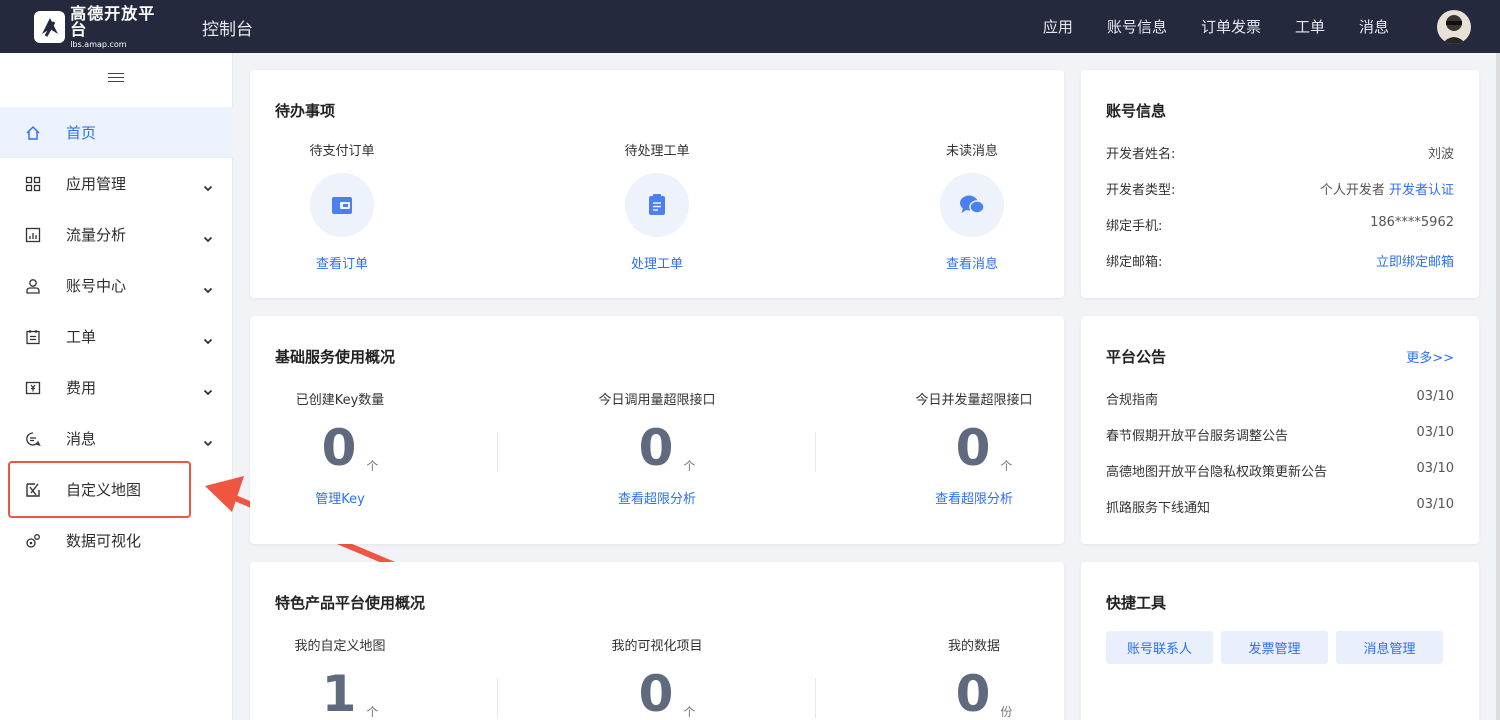 This screenshot has height=720, width=1500. I want to click on notice-item: 高德地图开放平台隐私权政策更新公告 03/10, so click(1280, 470).